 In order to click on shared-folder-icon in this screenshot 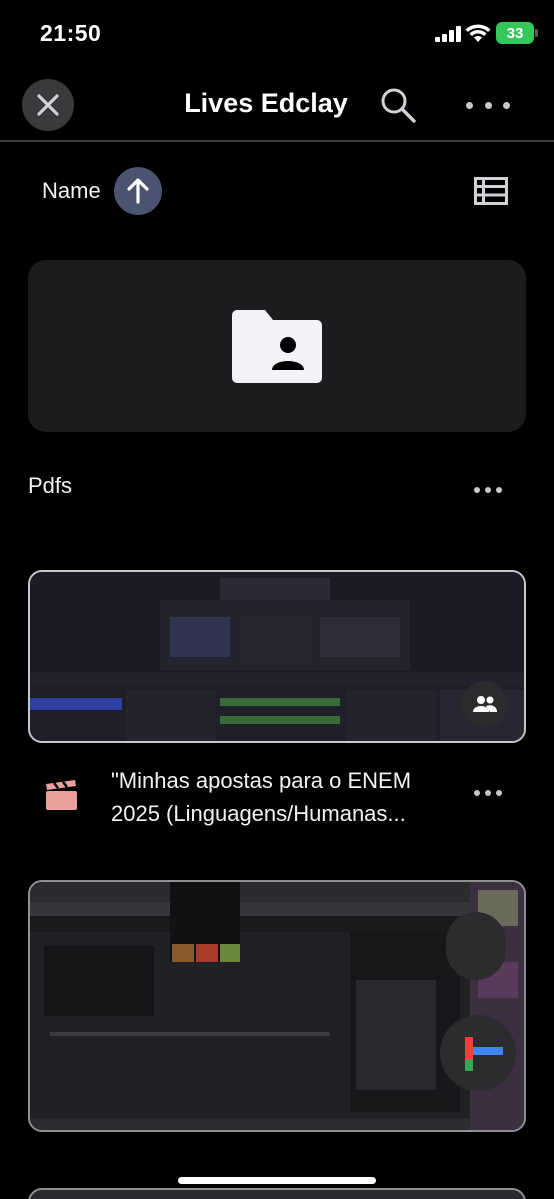, I will do `click(277, 346)`.